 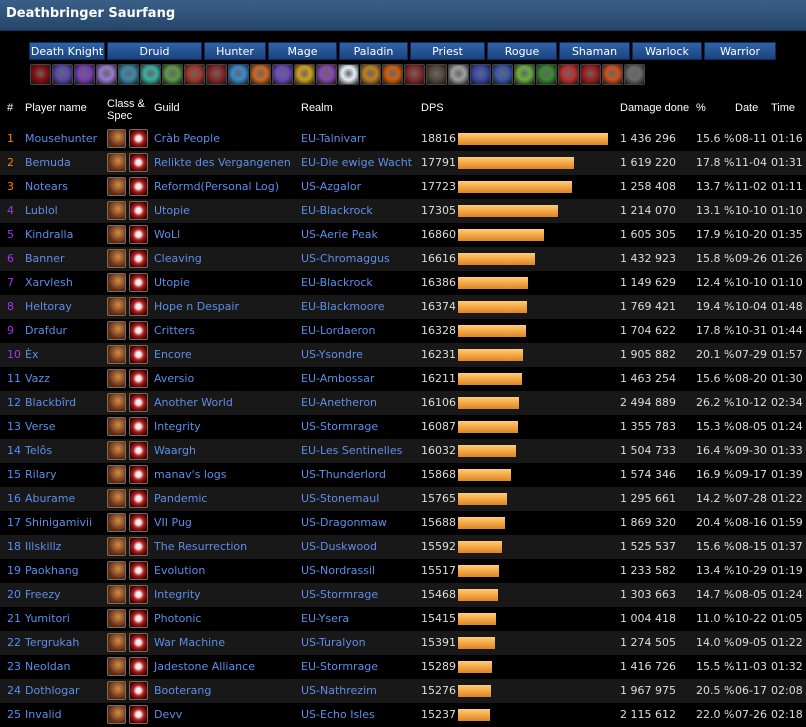 What do you see at coordinates (333, 642) in the screenshot?
I see `realm-link: US-Turalyon` at bounding box center [333, 642].